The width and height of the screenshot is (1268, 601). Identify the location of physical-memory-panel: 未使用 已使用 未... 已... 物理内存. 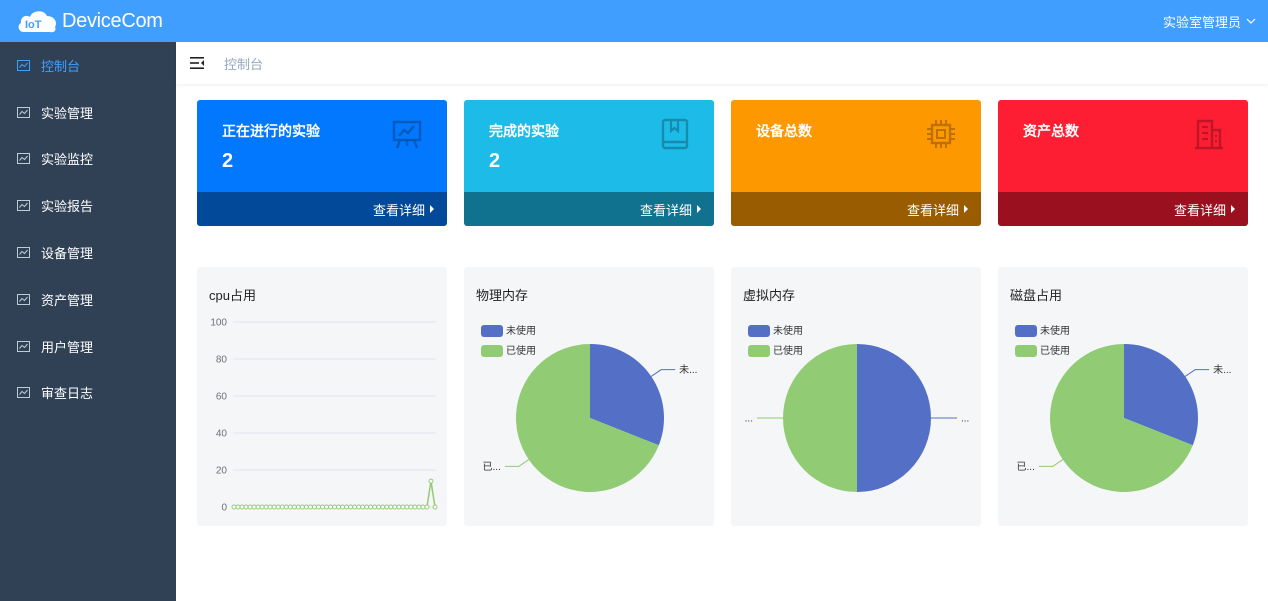
(589, 396).